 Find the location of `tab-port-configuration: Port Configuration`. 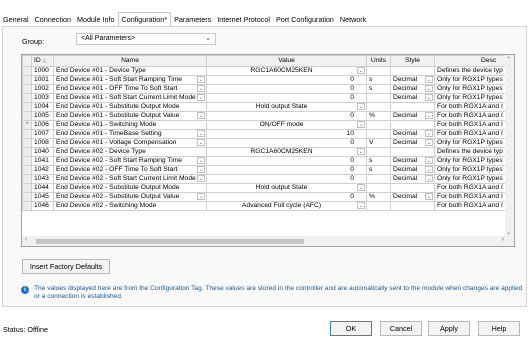

tab-port-configuration: Port Configuration is located at coordinates (305, 19).